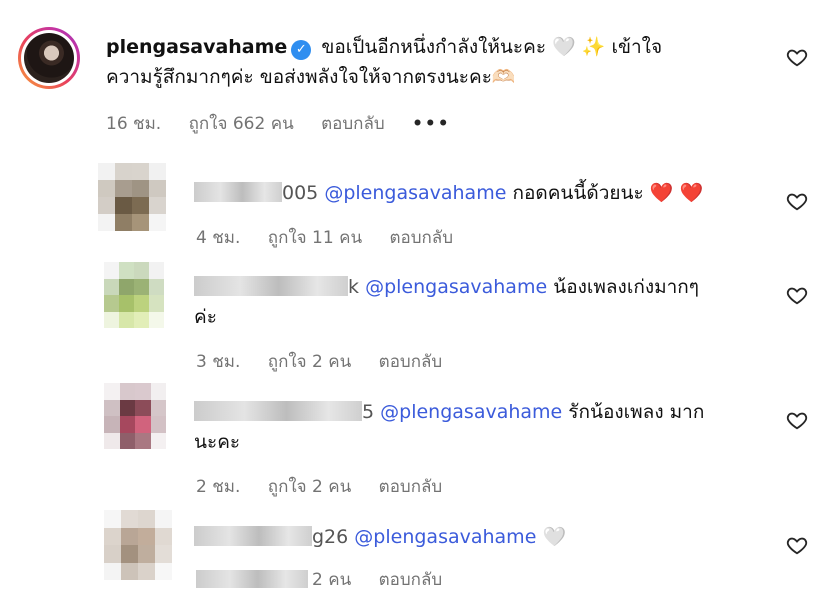 The height and width of the screenshot is (603, 820). I want to click on reply-time: 4 ชม., so click(218, 238).